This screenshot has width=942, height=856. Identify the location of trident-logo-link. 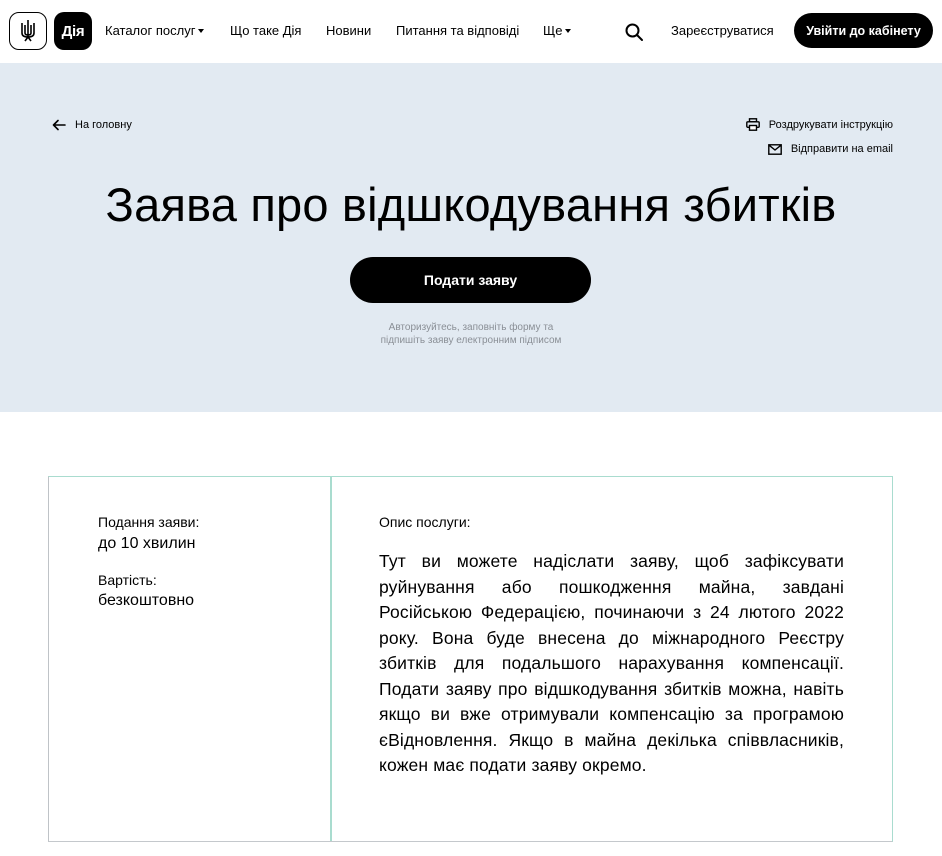
(28, 31).